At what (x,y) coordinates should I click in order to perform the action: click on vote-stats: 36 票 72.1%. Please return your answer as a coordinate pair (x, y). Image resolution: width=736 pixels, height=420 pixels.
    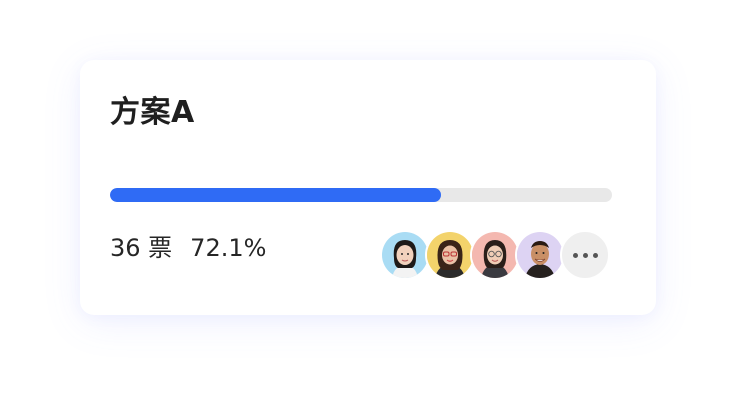
    Looking at the image, I should click on (188, 248).